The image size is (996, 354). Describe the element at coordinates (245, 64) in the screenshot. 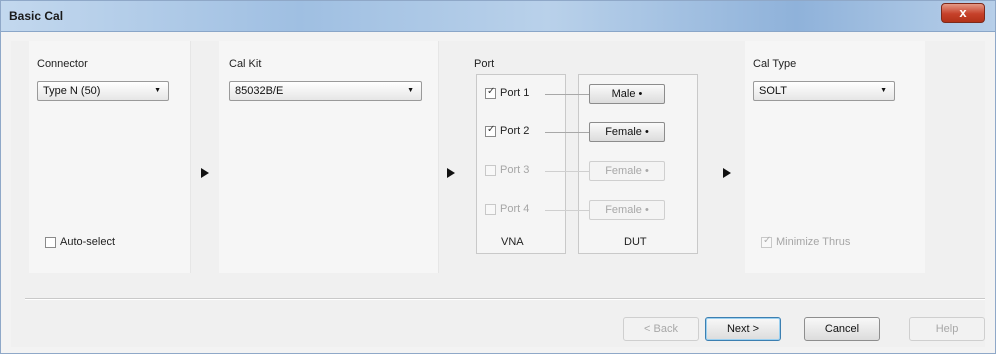

I see `cal-kit-label: Cal Kit` at that location.